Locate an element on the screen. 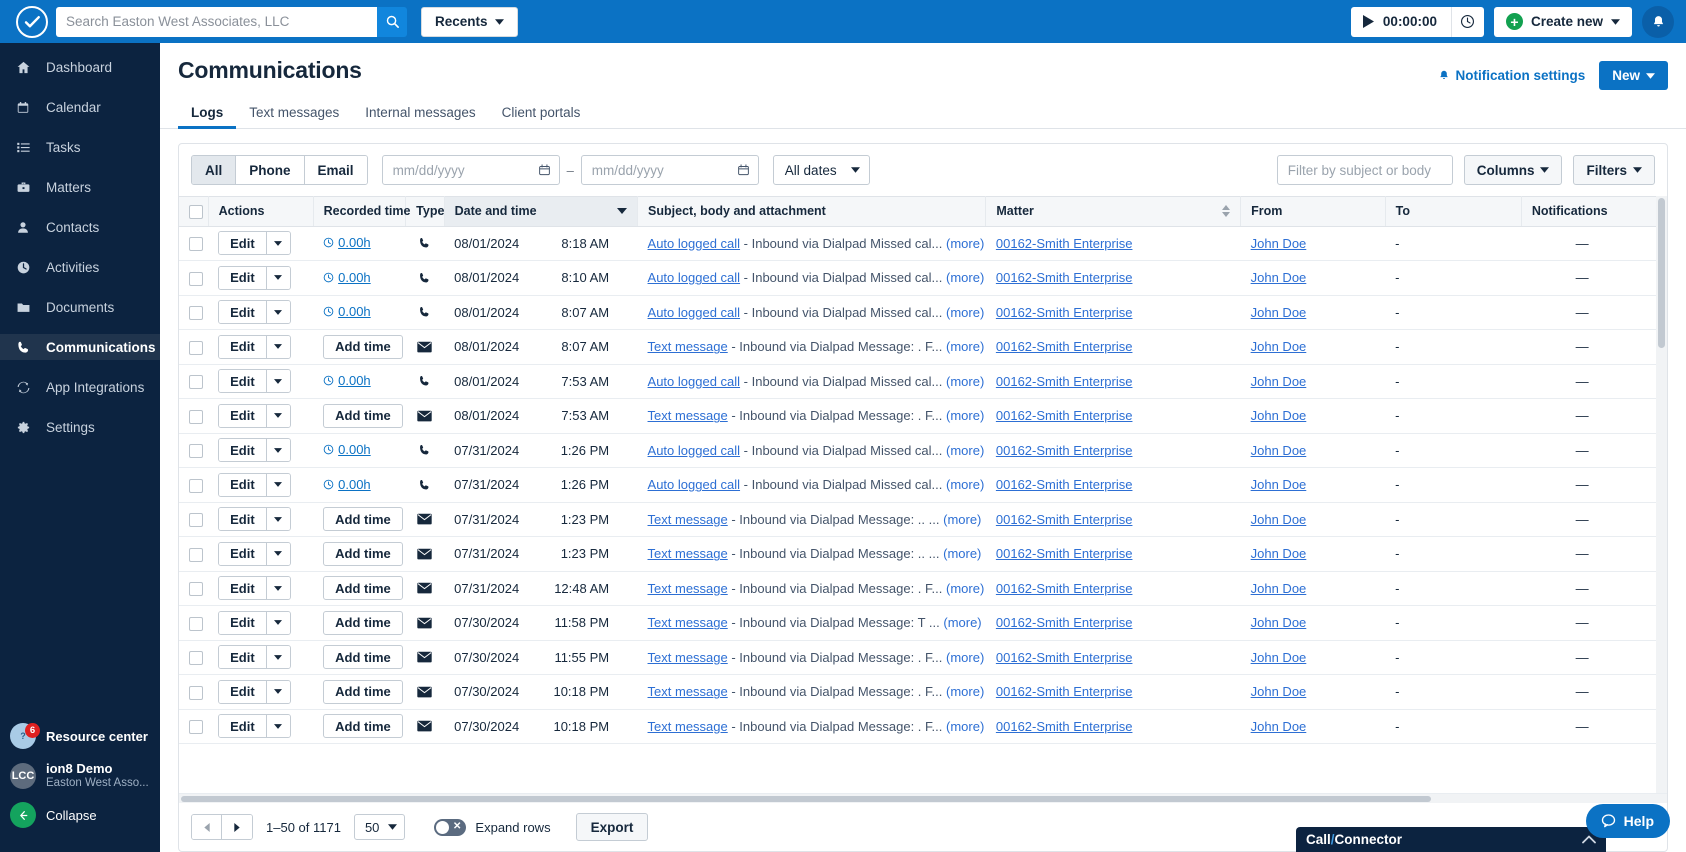 This screenshot has width=1686, height=852. date-to-field is located at coordinates (669, 170).